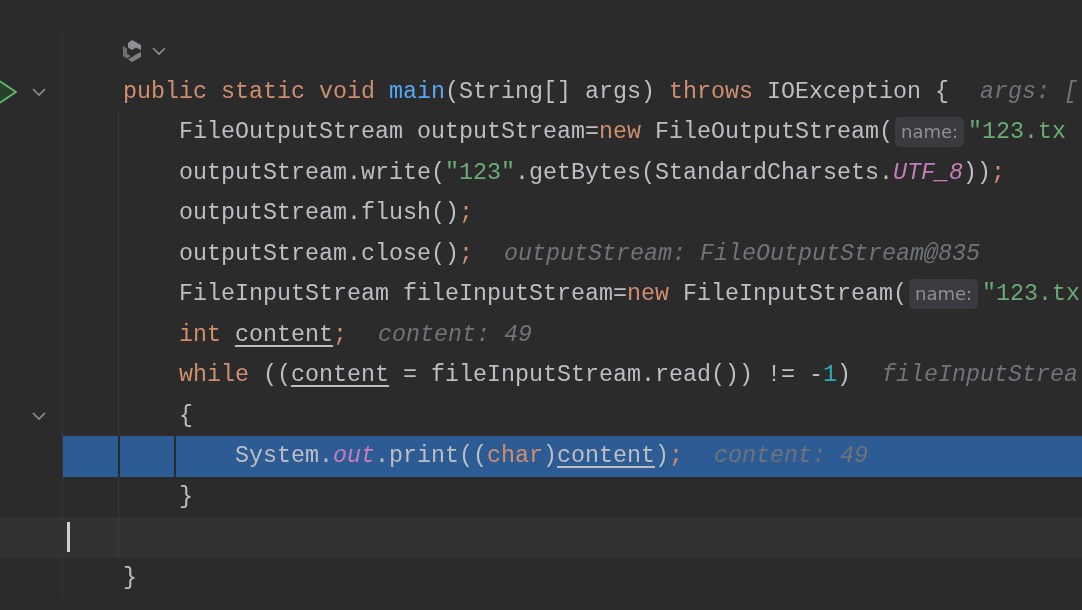 The width and height of the screenshot is (1082, 610). I want to click on keyword: throws, so click(711, 92).